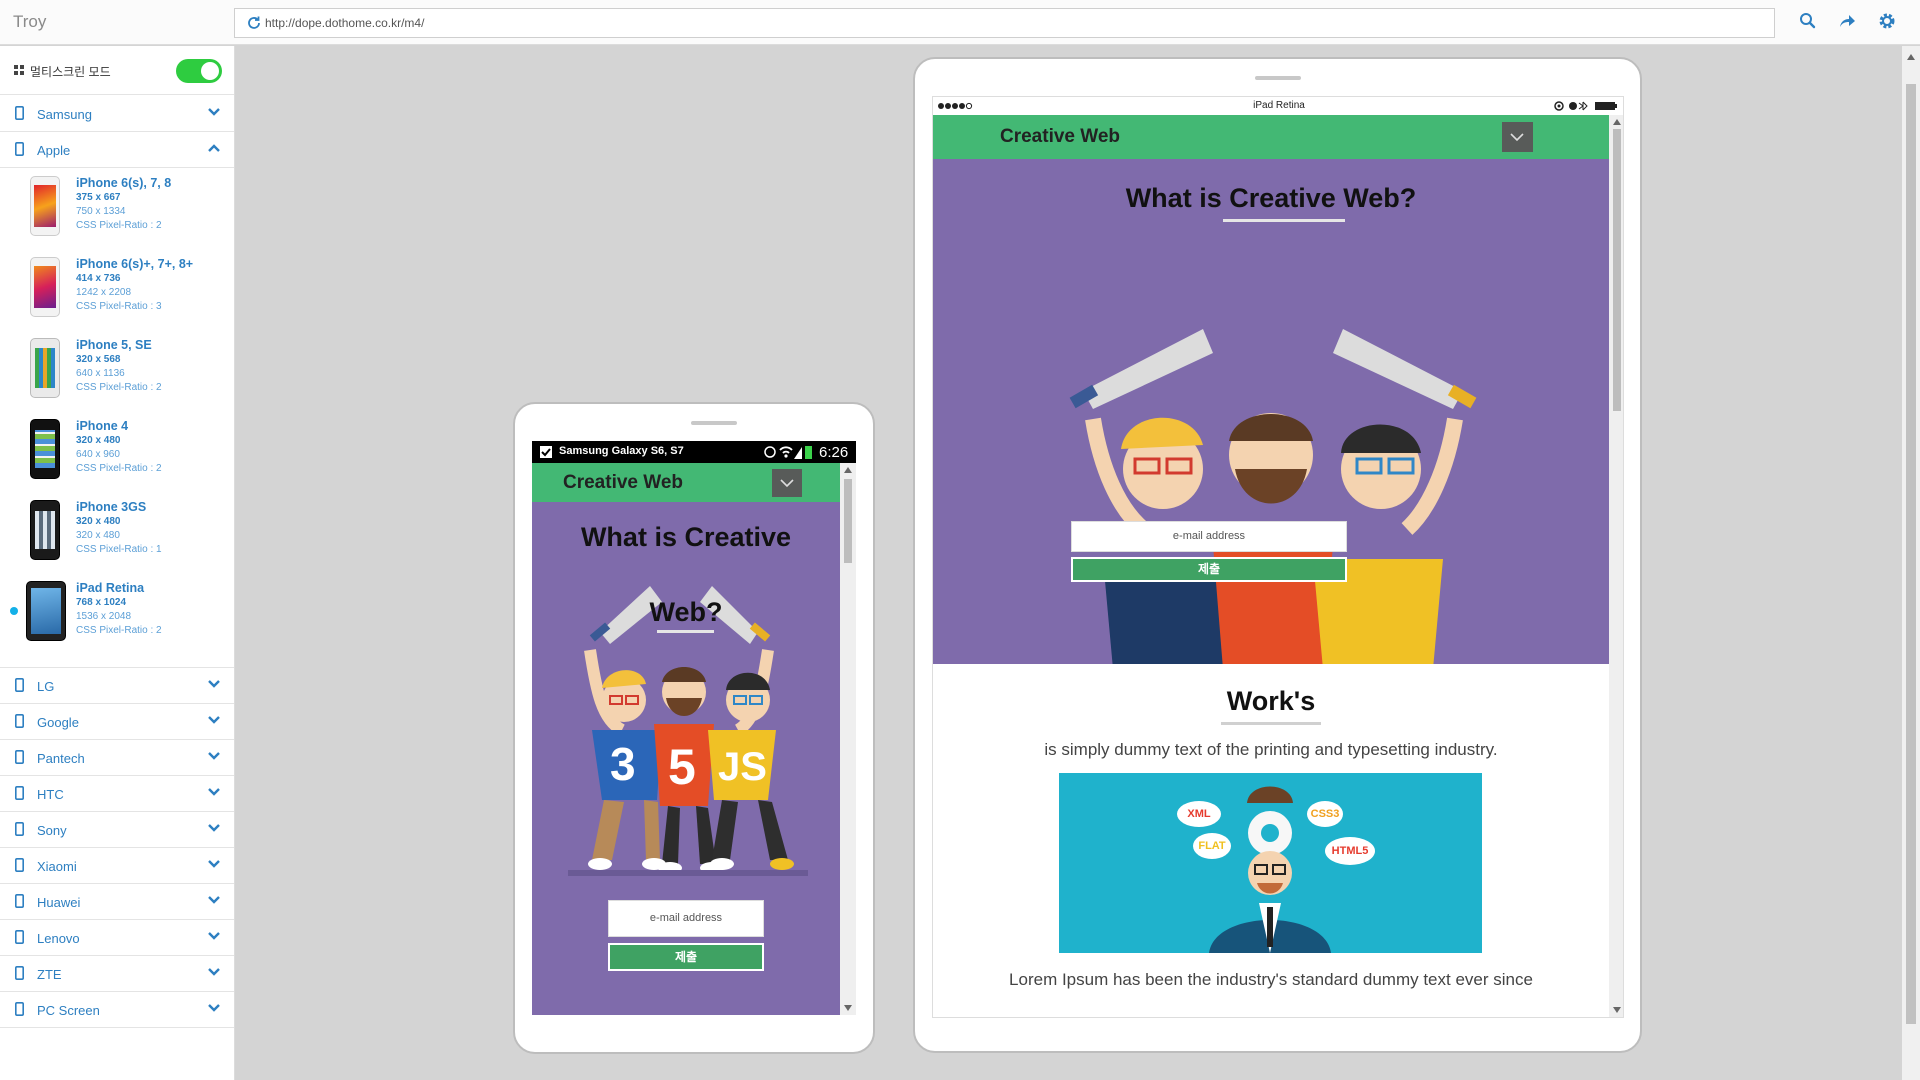 Image resolution: width=1920 pixels, height=1080 pixels. Describe the element at coordinates (117, 974) in the screenshot. I see `brand-zte: ZTE` at that location.